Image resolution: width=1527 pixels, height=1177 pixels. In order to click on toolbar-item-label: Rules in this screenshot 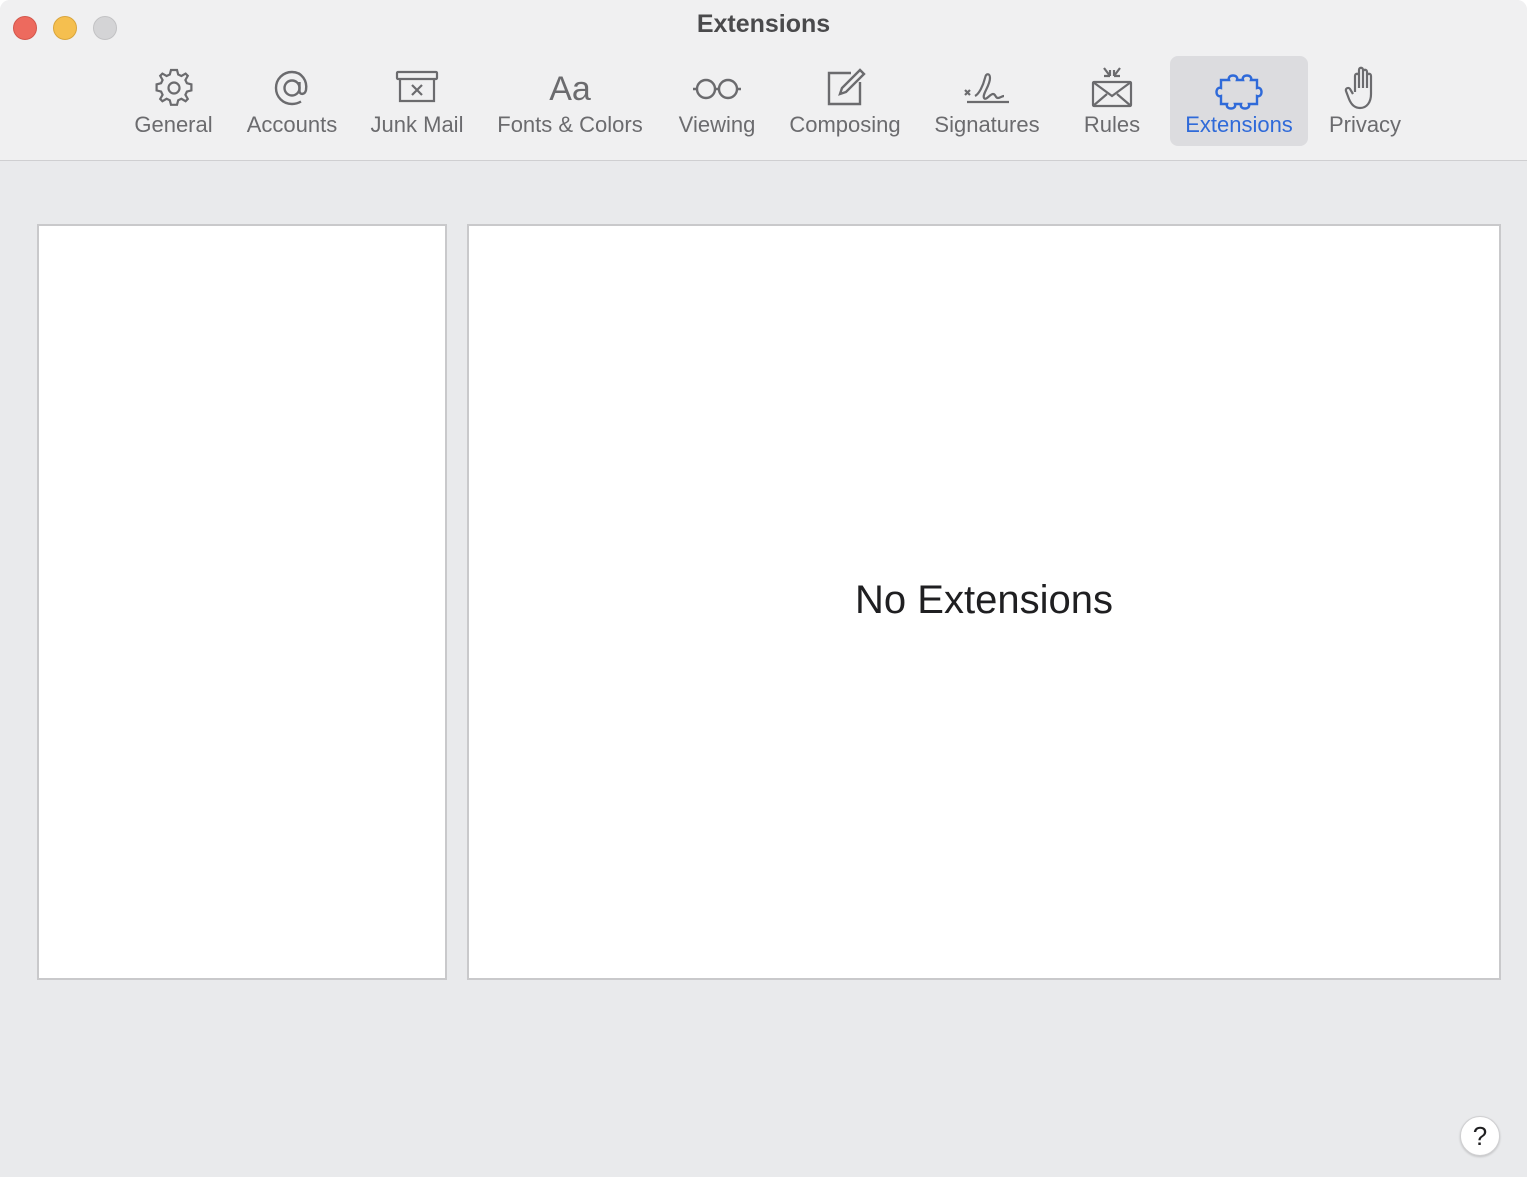, I will do `click(1112, 124)`.